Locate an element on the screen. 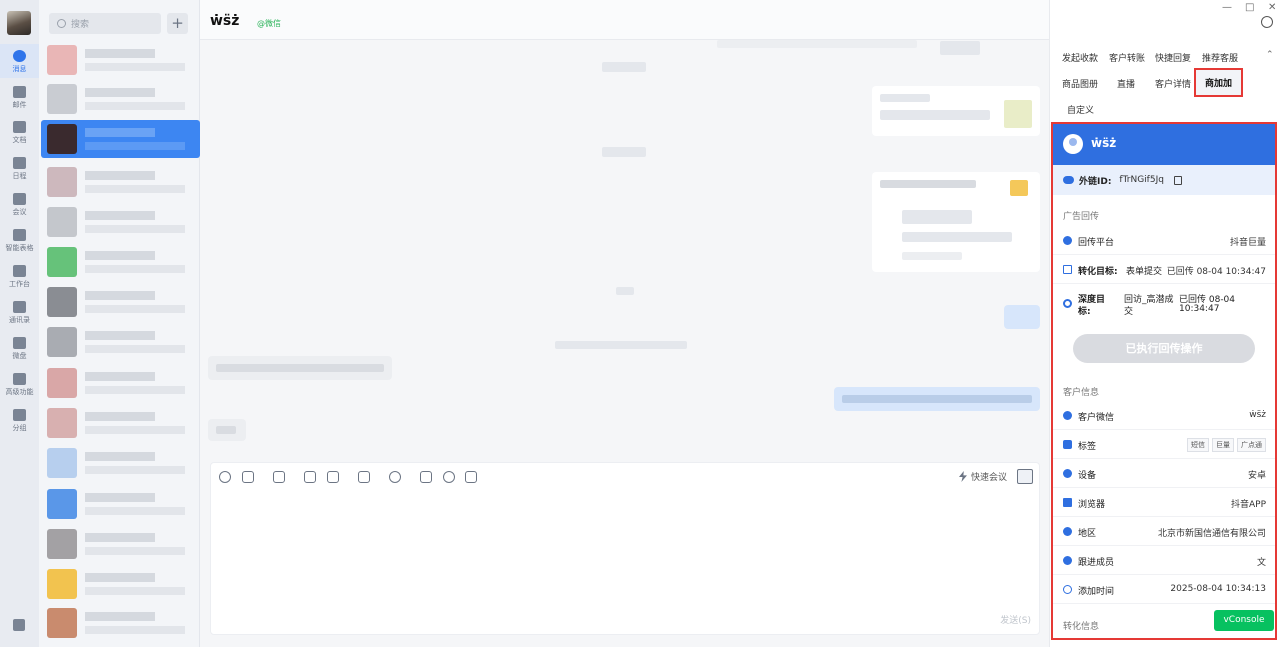  file-icon is located at coordinates (310, 477).